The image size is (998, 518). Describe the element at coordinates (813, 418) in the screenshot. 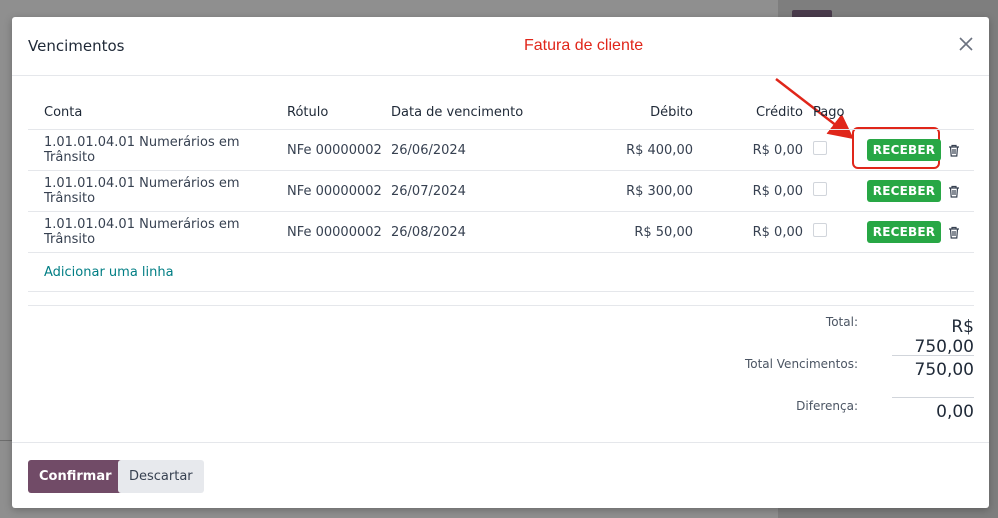

I see `diferenca-row: Diferença: 0,00` at that location.